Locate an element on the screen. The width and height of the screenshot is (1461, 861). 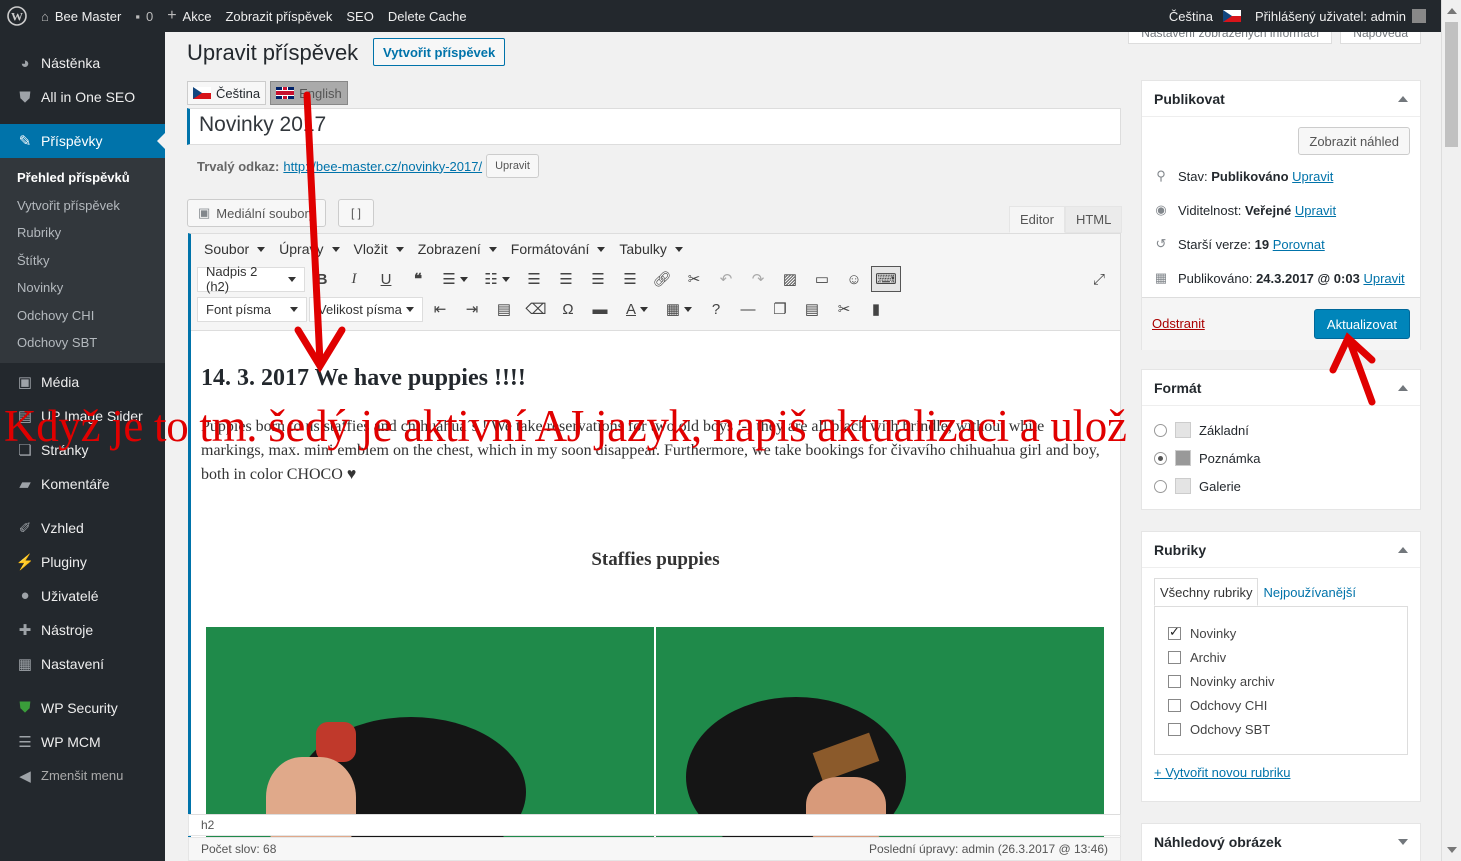
sidebar-item-comments: ▰ Komentáře is located at coordinates (82, 484).